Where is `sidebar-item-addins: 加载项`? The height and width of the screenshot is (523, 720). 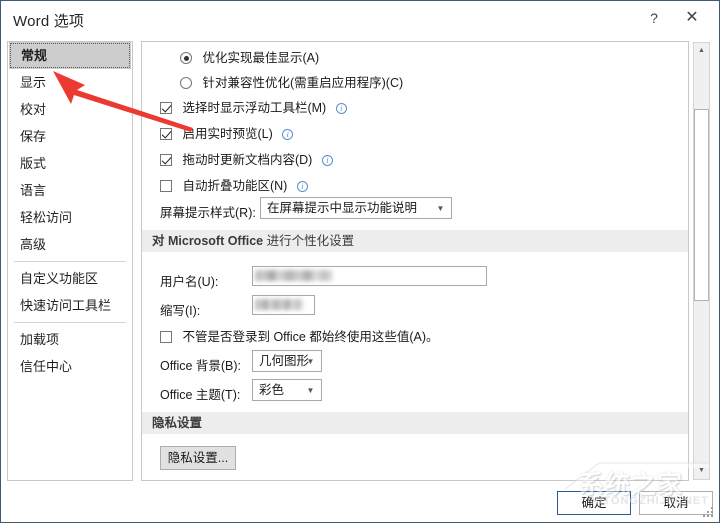 sidebar-item-addins: 加载项 is located at coordinates (70, 339).